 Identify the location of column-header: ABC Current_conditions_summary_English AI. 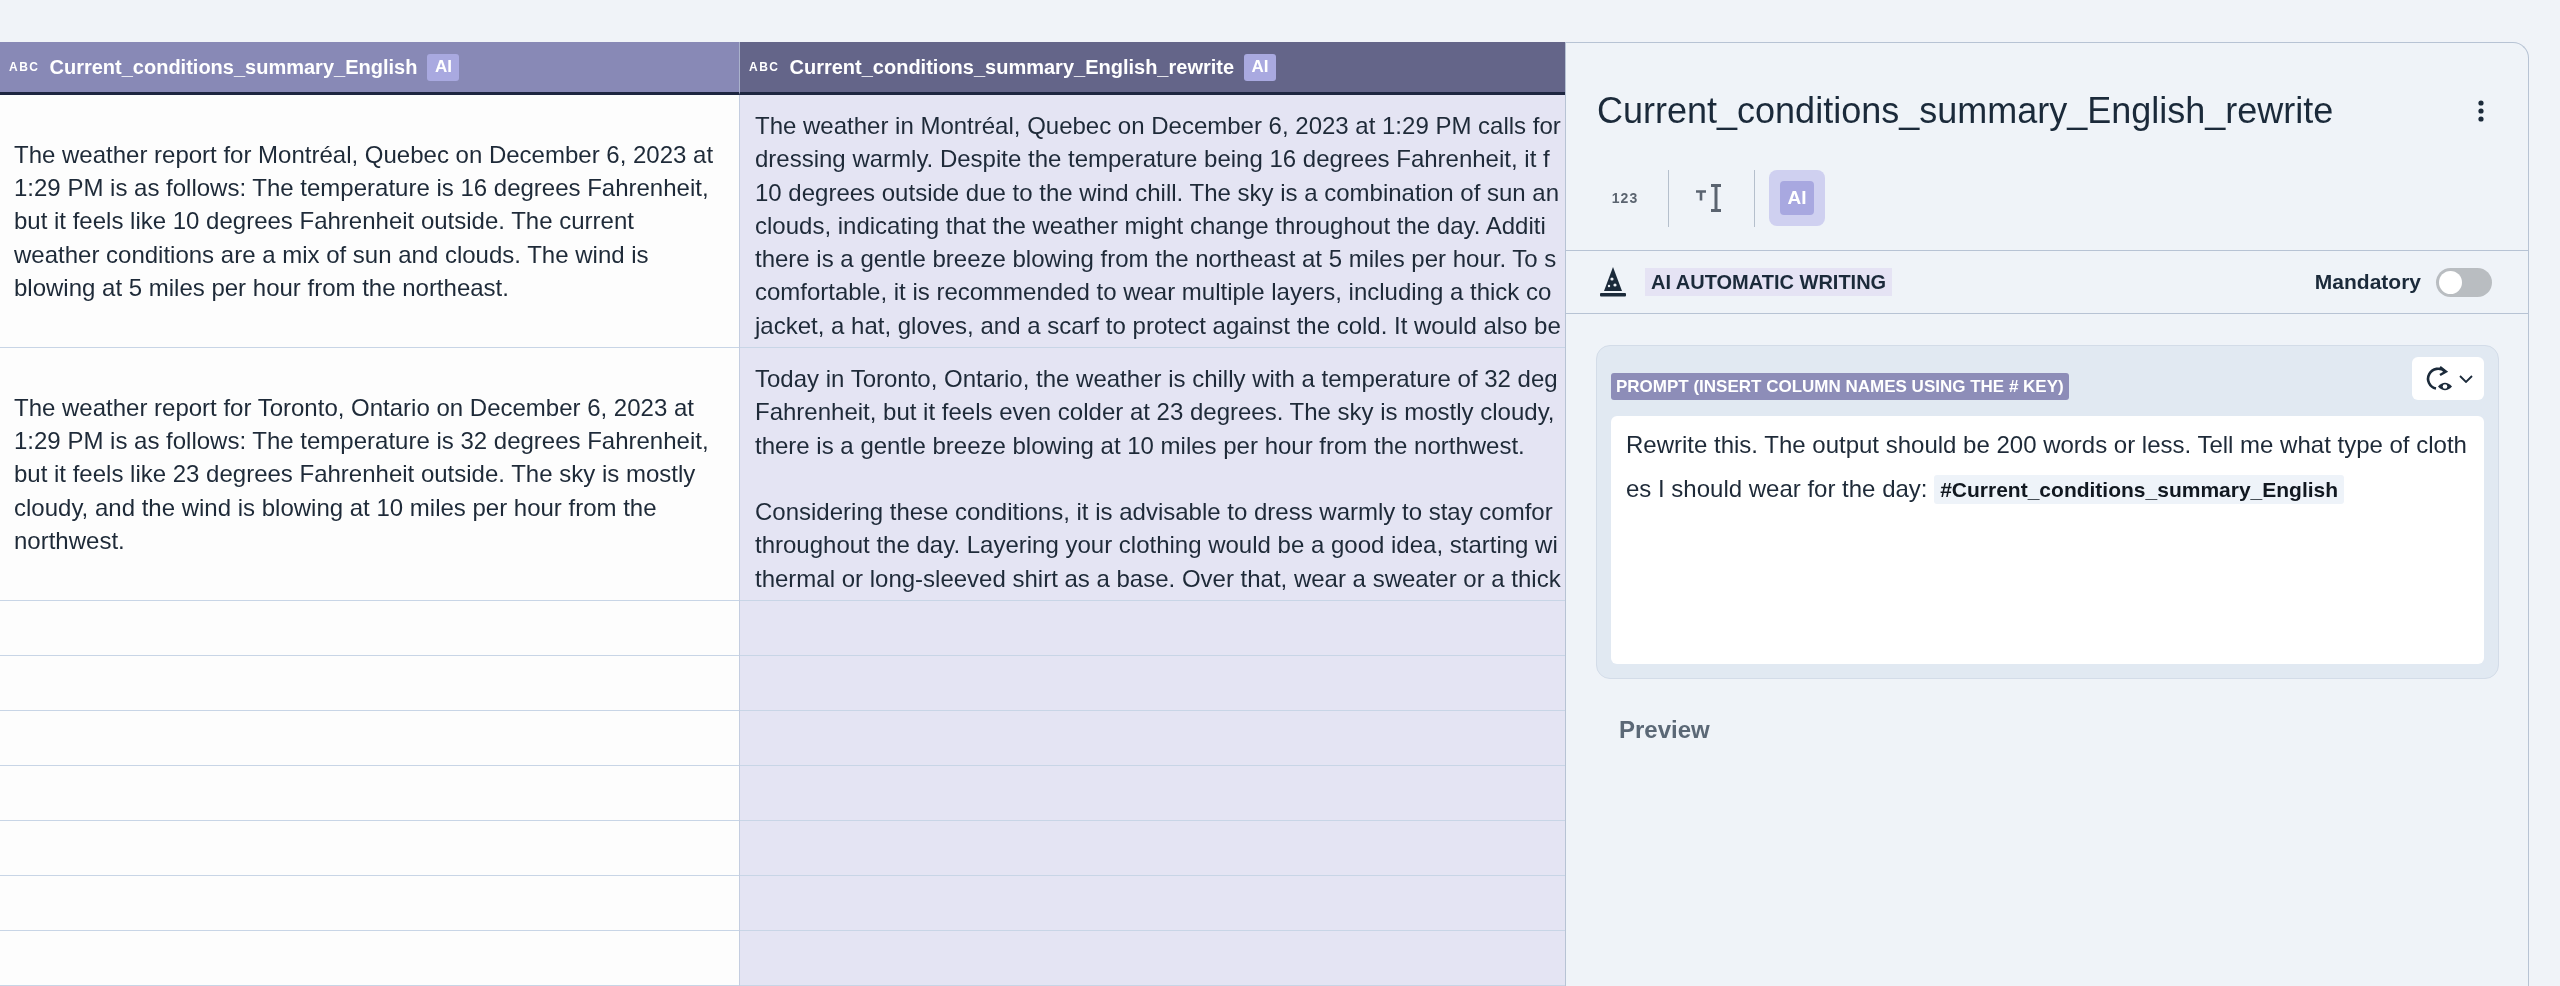
(370, 68).